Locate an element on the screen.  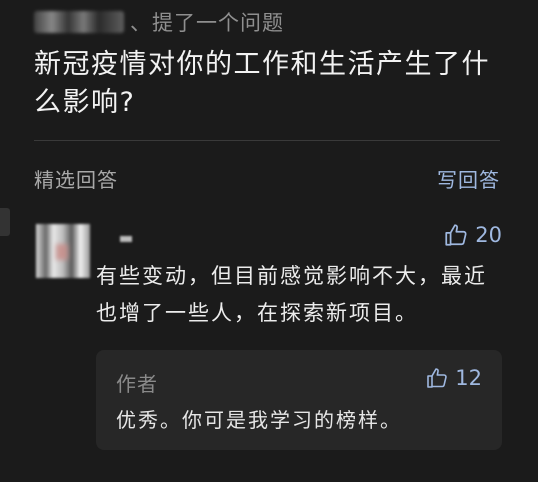
answers-section-header: 精选回答 写回答 is located at coordinates (267, 178).